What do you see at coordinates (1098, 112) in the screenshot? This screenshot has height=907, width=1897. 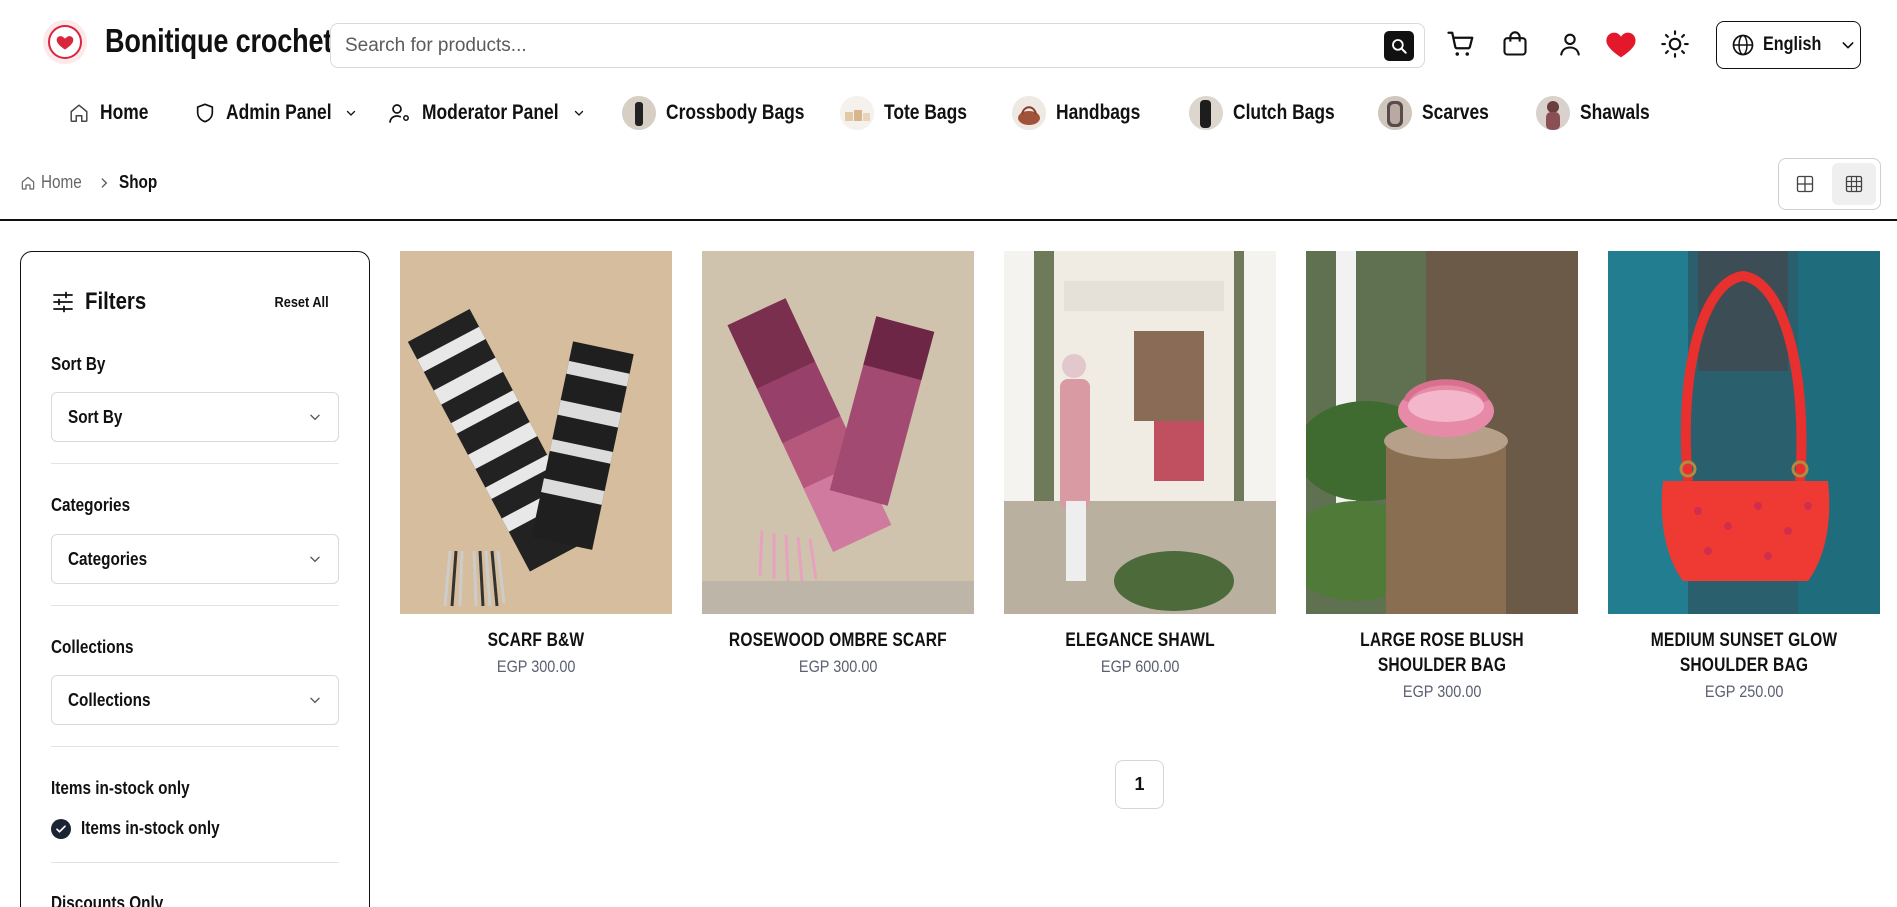 I see `nav-item-label: Handbags` at bounding box center [1098, 112].